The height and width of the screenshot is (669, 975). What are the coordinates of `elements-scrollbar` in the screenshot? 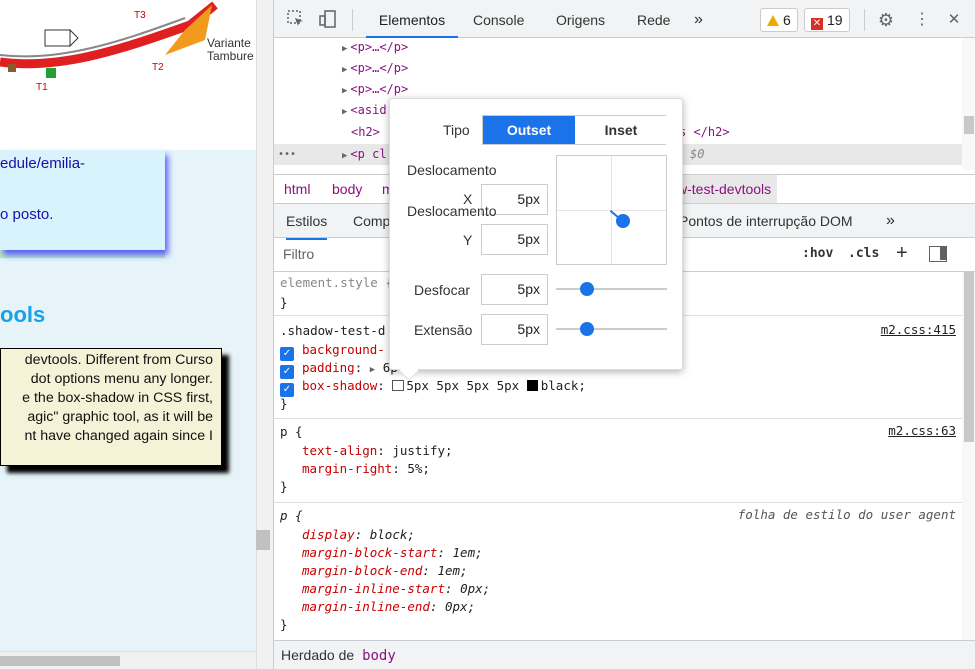 It's located at (968, 104).